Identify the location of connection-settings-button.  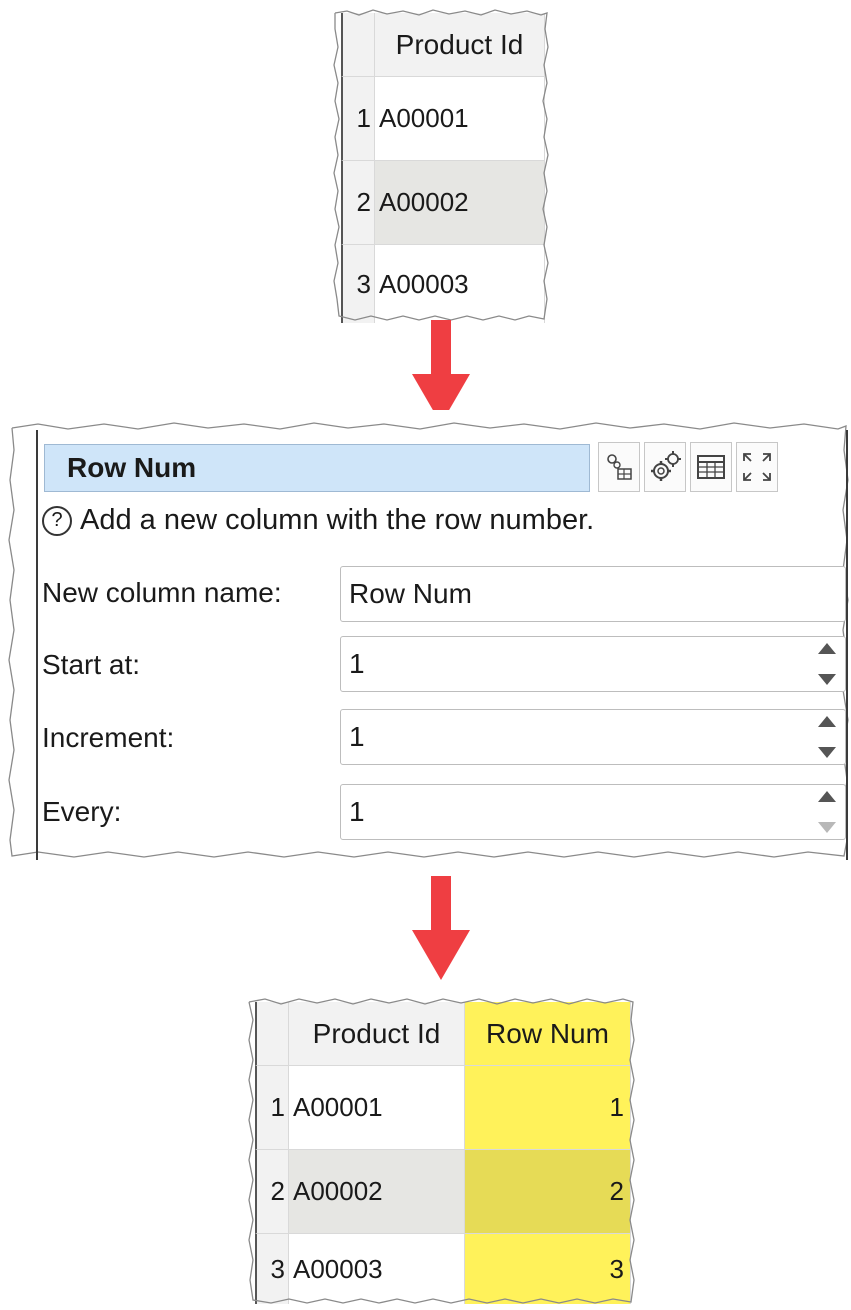
(619, 467).